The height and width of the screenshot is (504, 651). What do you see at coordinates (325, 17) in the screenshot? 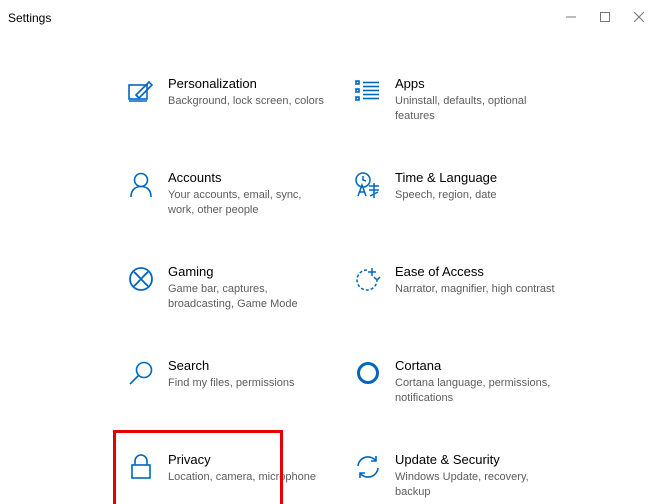
I see `title-bar: Settings` at bounding box center [325, 17].